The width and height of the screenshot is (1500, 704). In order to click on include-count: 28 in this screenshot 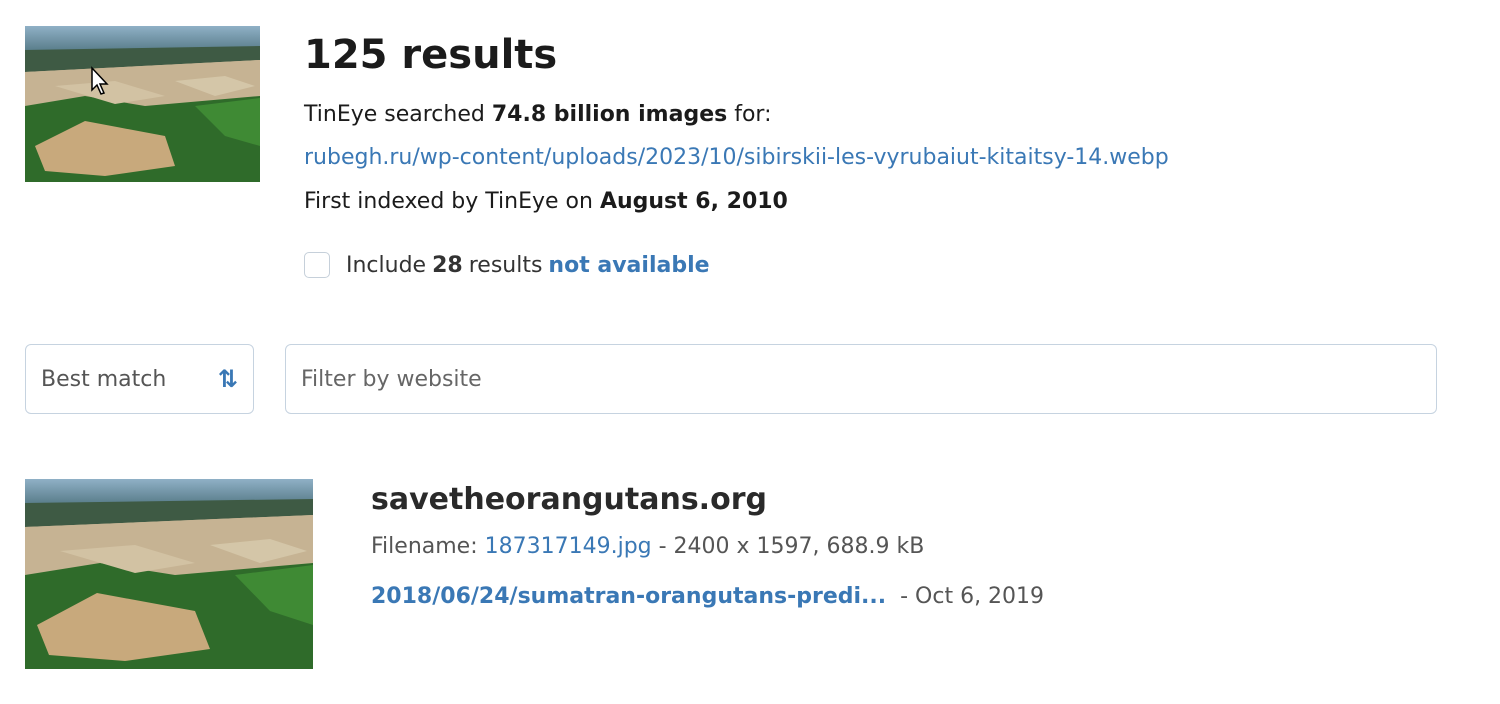, I will do `click(447, 265)`.